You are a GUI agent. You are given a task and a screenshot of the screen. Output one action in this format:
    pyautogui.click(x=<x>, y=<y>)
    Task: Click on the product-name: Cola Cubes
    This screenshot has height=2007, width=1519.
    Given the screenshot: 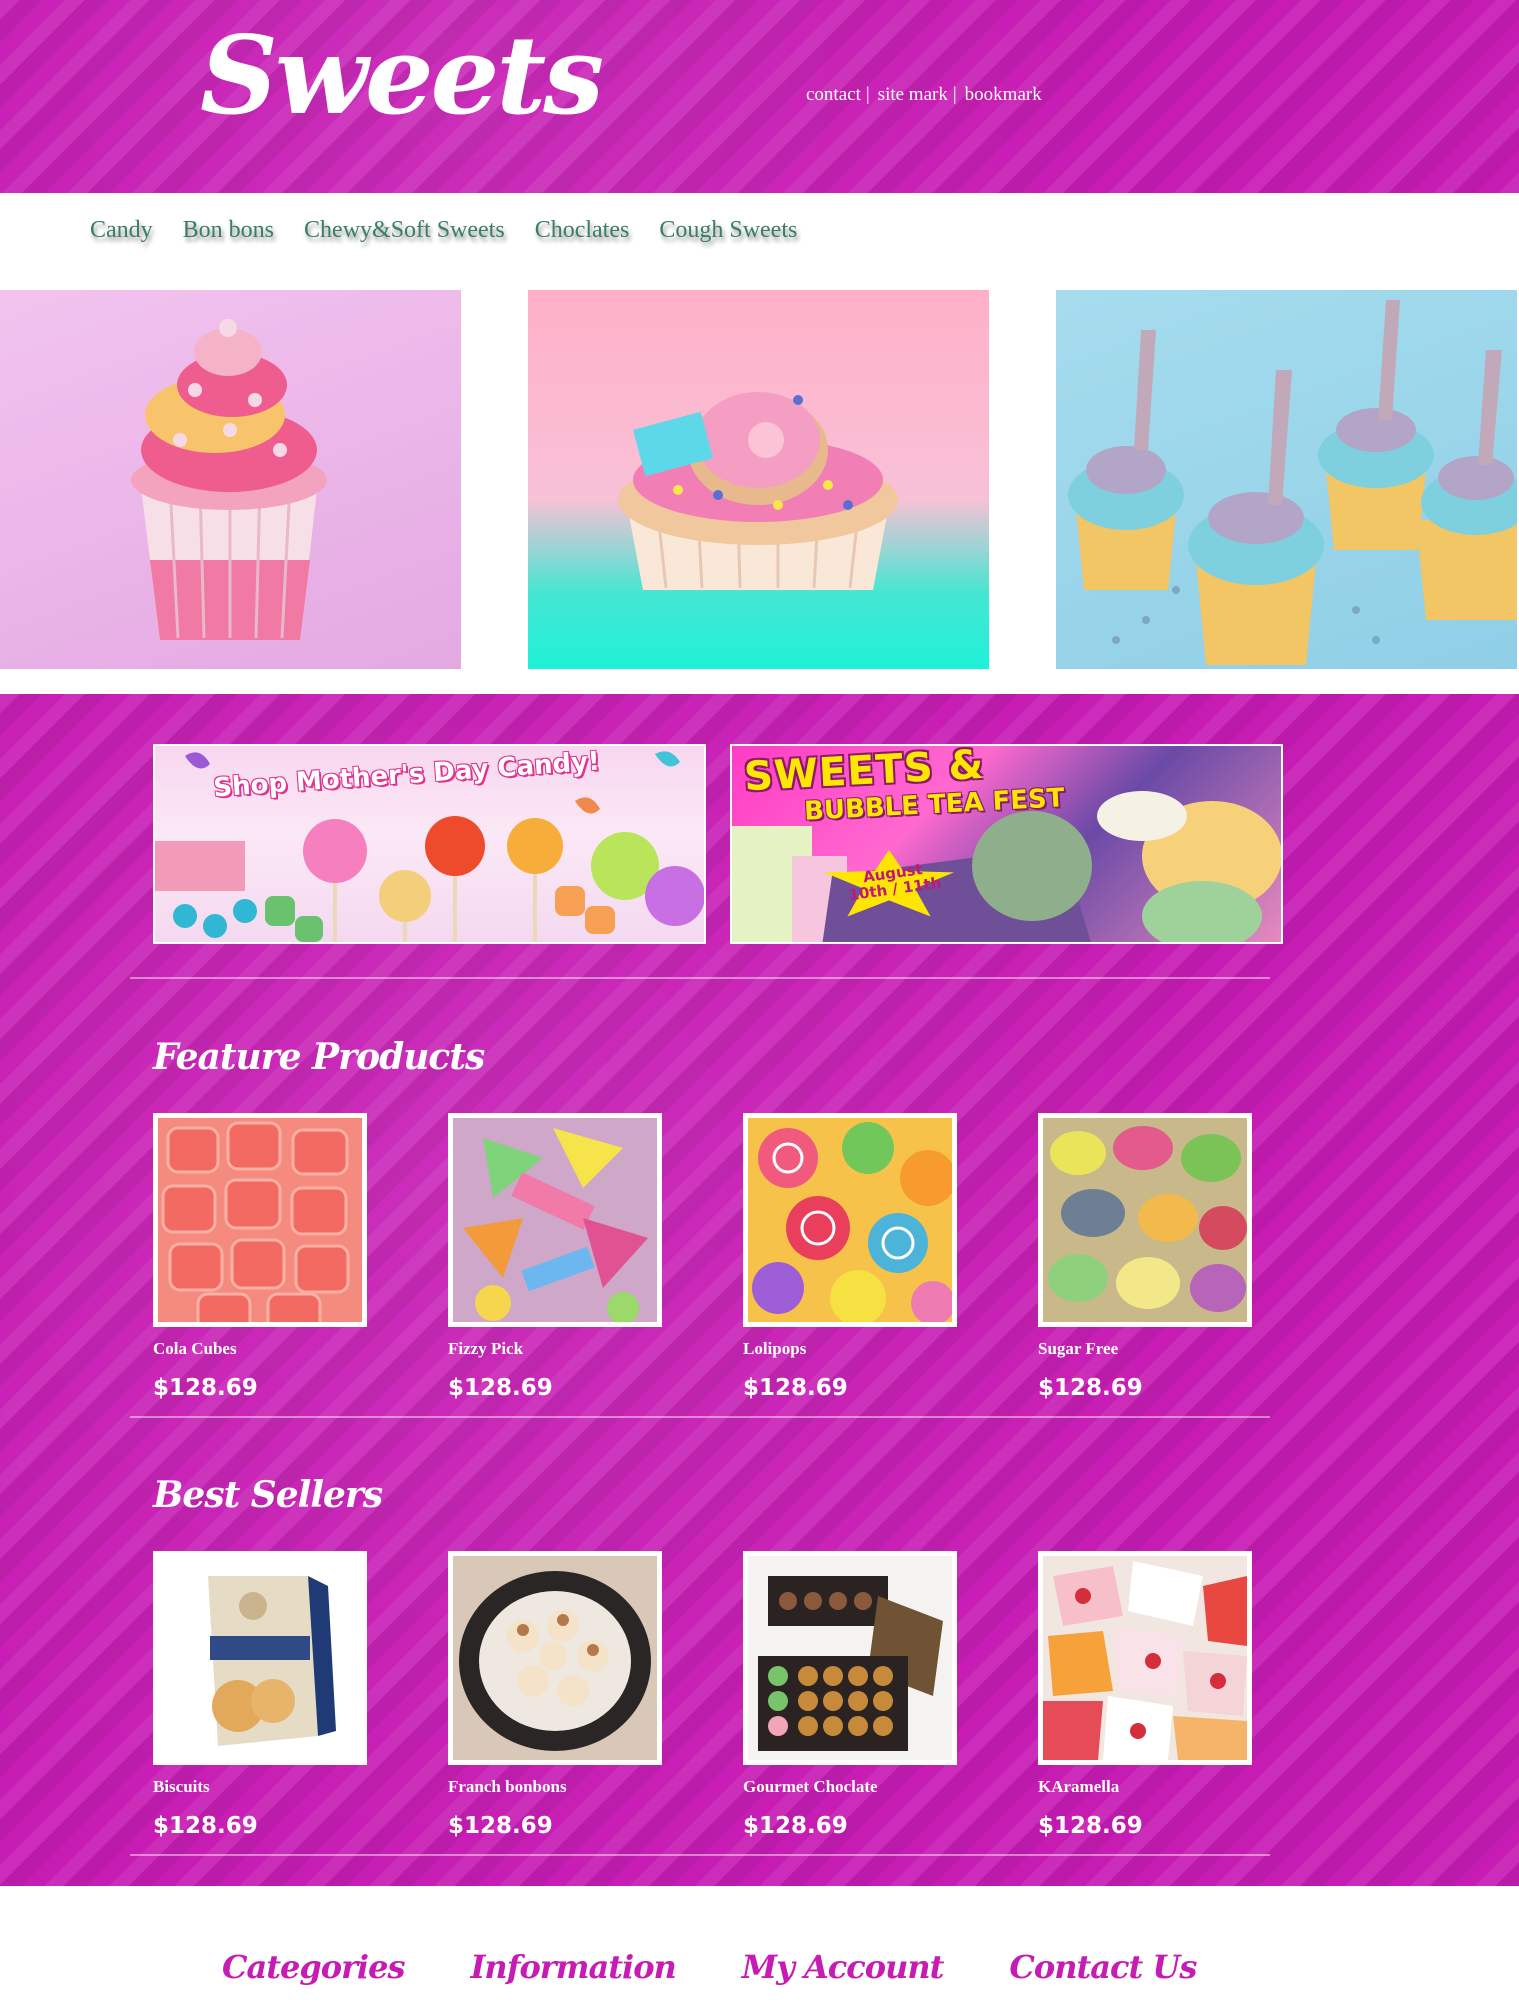 What is the action you would take?
    pyautogui.click(x=263, y=1349)
    